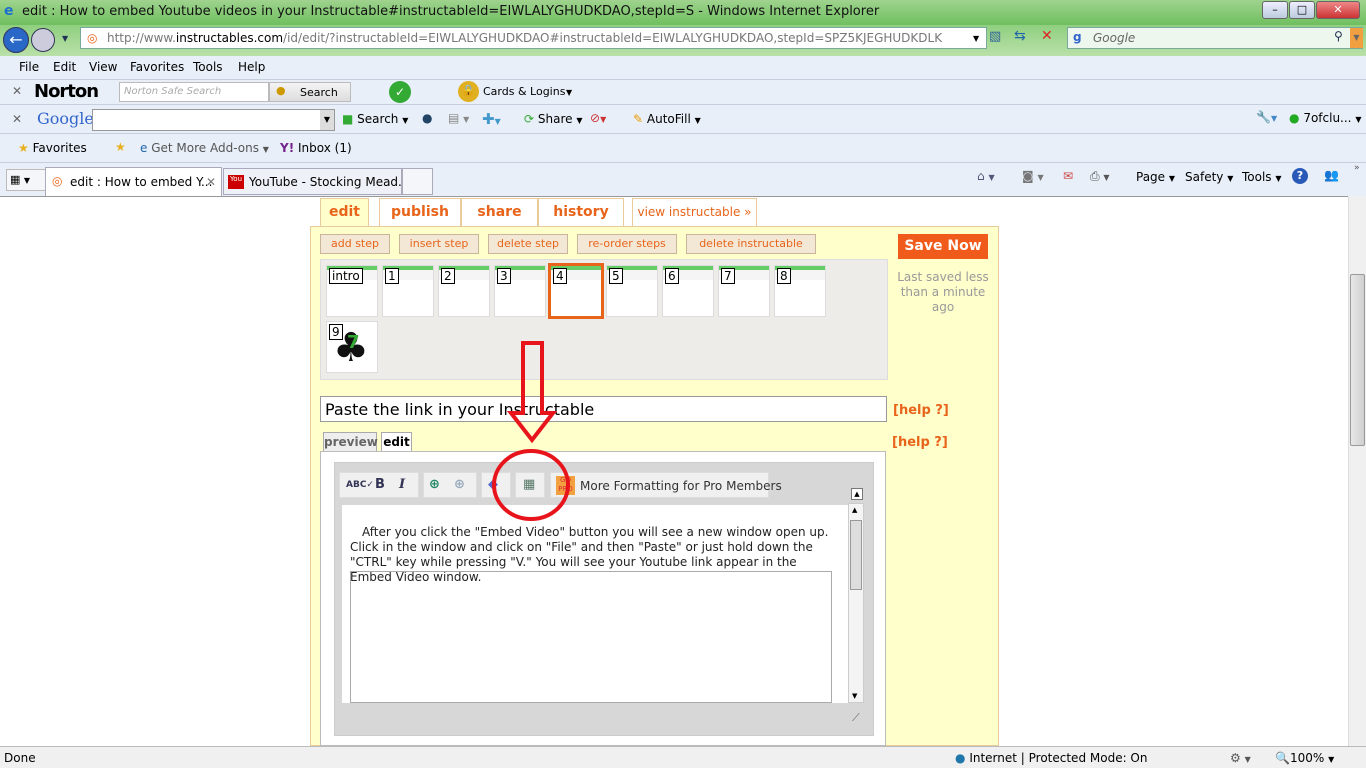 The height and width of the screenshot is (768, 1366). I want to click on scroll-down-icon: ▼, so click(854, 696).